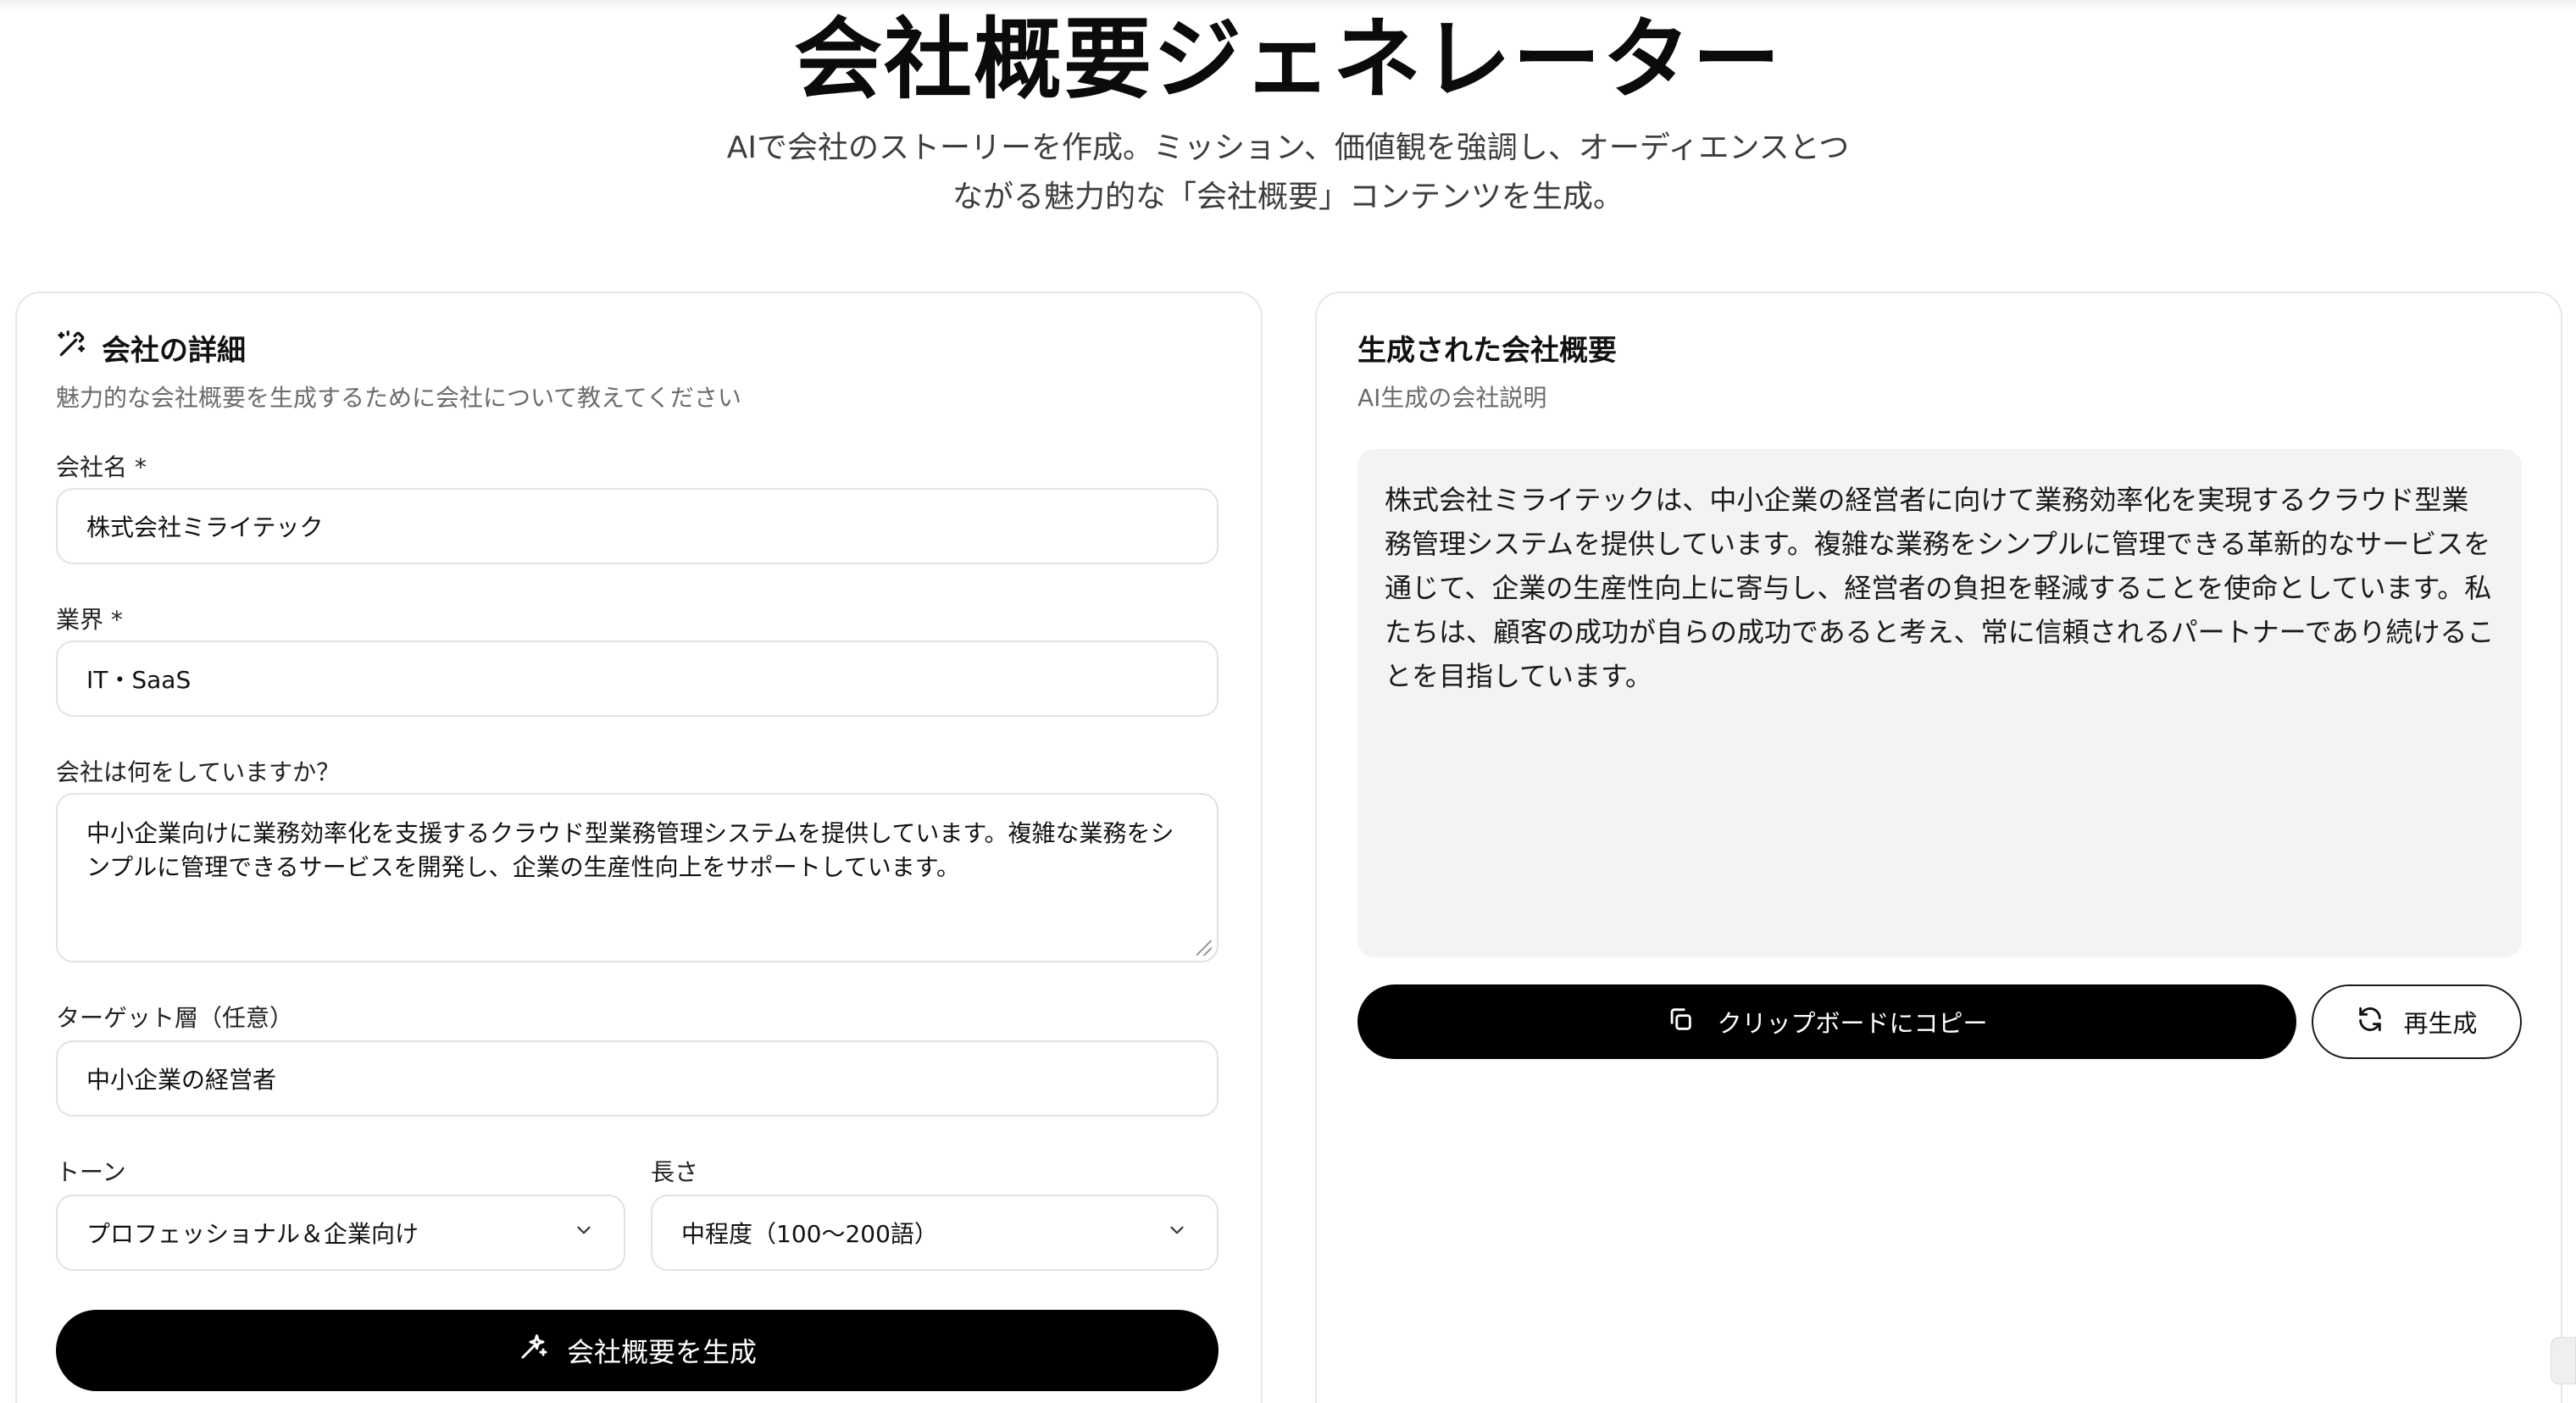 This screenshot has width=2576, height=1403. I want to click on target-input: 中小企業の経営者, so click(637, 1078).